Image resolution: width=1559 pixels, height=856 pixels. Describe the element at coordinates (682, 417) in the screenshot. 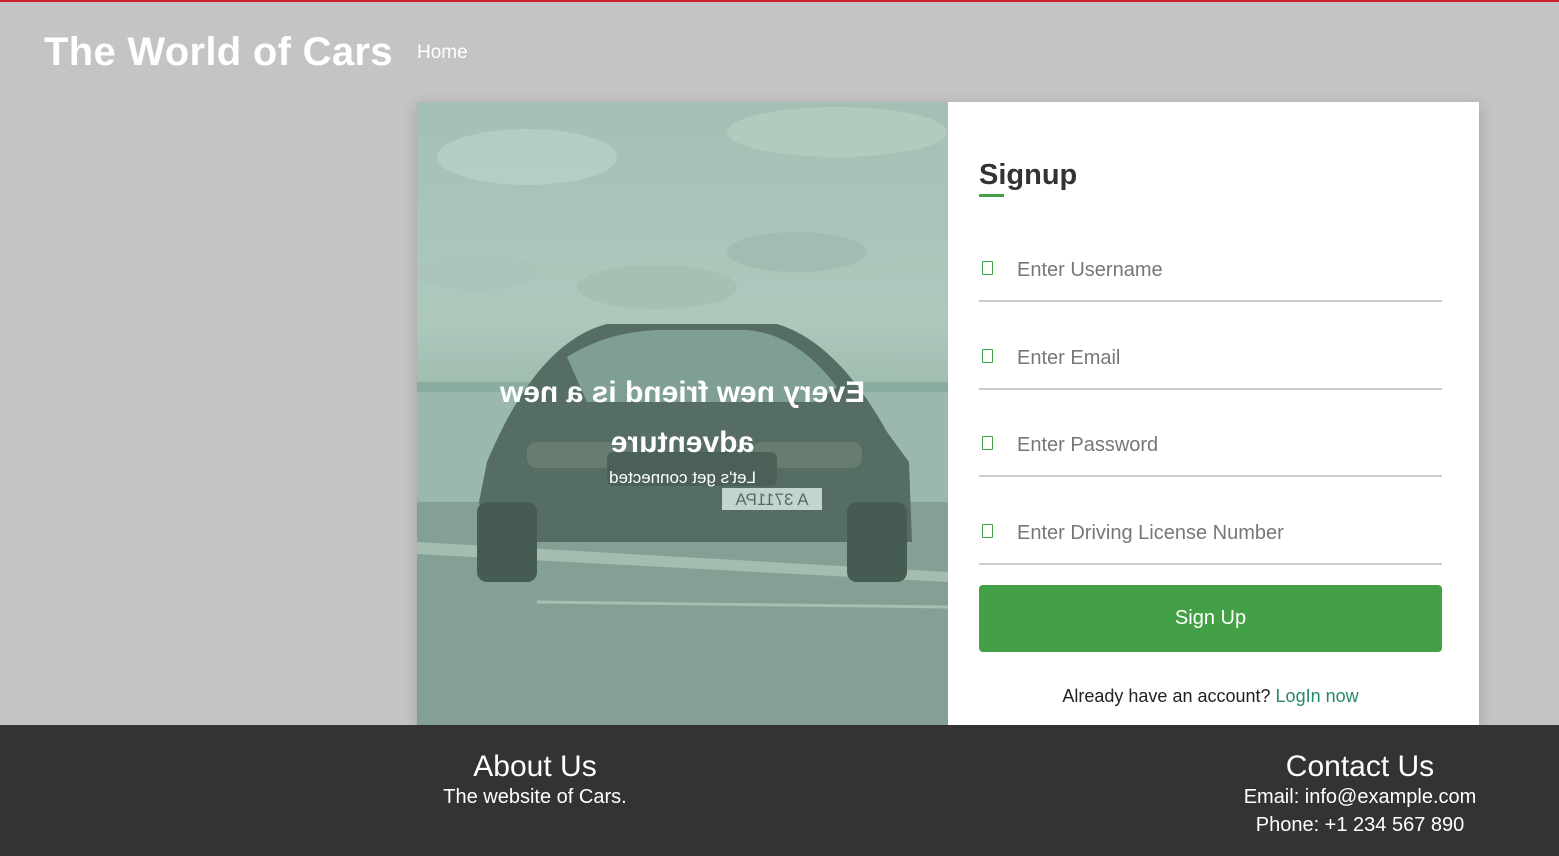

I see `hero-title: Every new friend is a new adventure` at that location.